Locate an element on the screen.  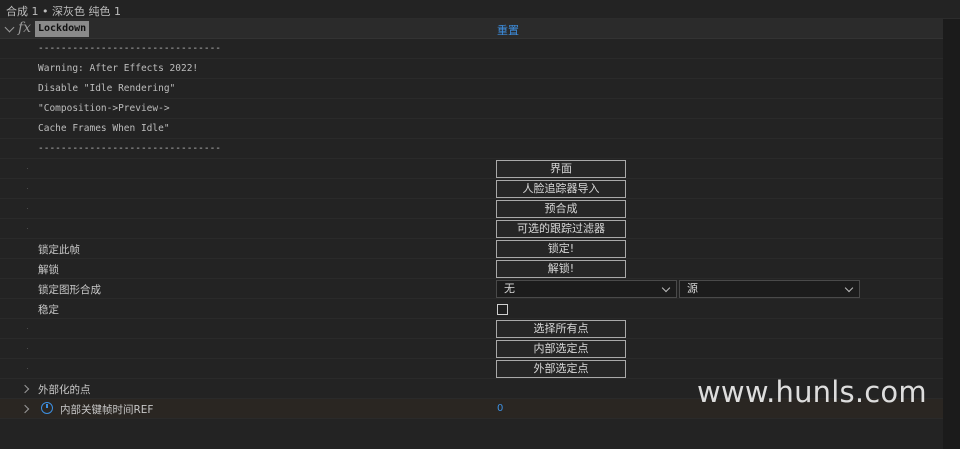
effect-name: Lockdown is located at coordinates (62, 29).